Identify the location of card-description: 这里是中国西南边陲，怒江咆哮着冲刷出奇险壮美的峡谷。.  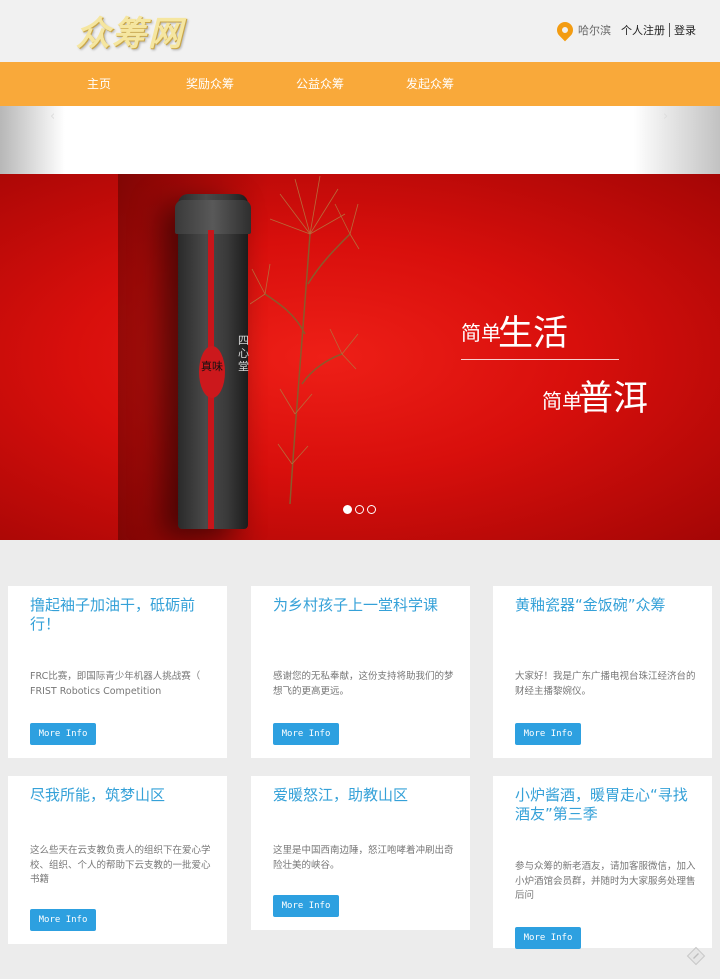
(363, 858).